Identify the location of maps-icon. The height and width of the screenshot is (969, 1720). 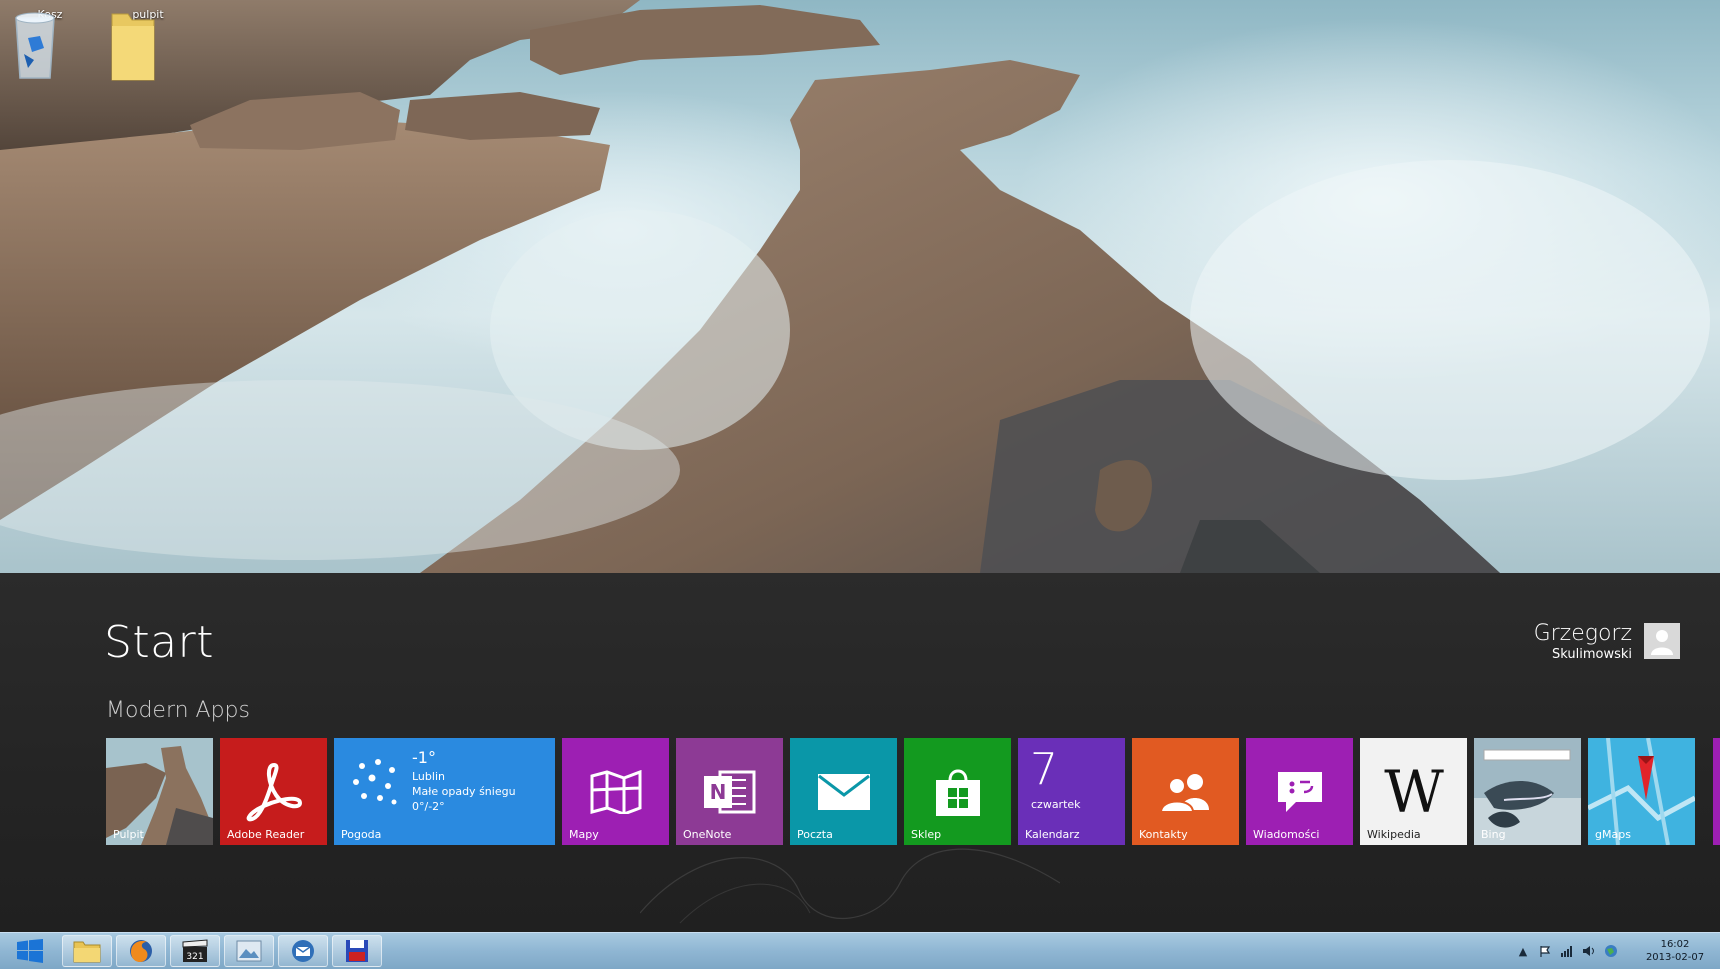
(615, 791).